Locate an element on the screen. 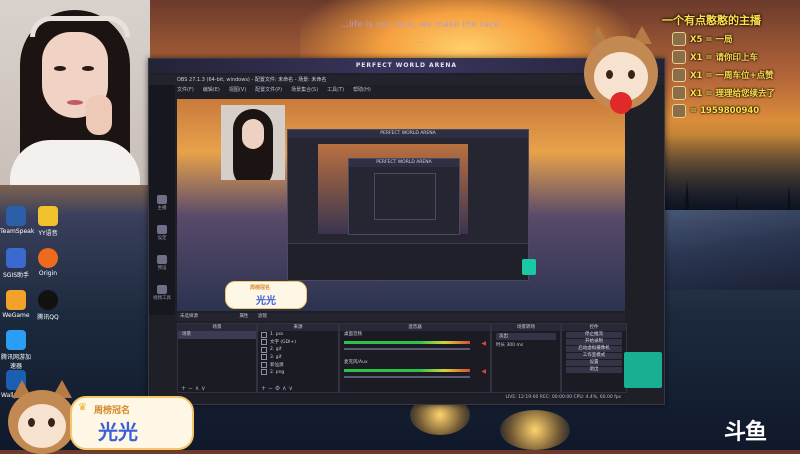  transition-select: 淡出 is located at coordinates (526, 336).